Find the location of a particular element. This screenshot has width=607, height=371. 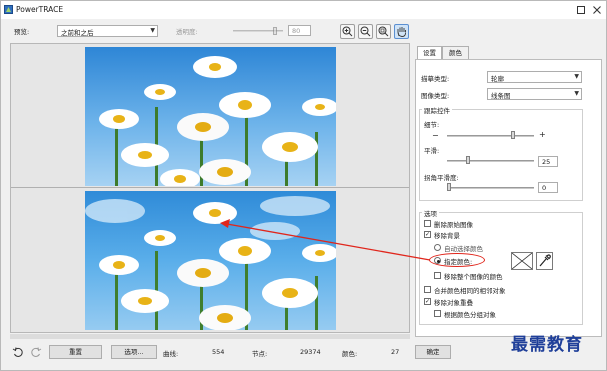

annotation-arrow is located at coordinates (325, 240).